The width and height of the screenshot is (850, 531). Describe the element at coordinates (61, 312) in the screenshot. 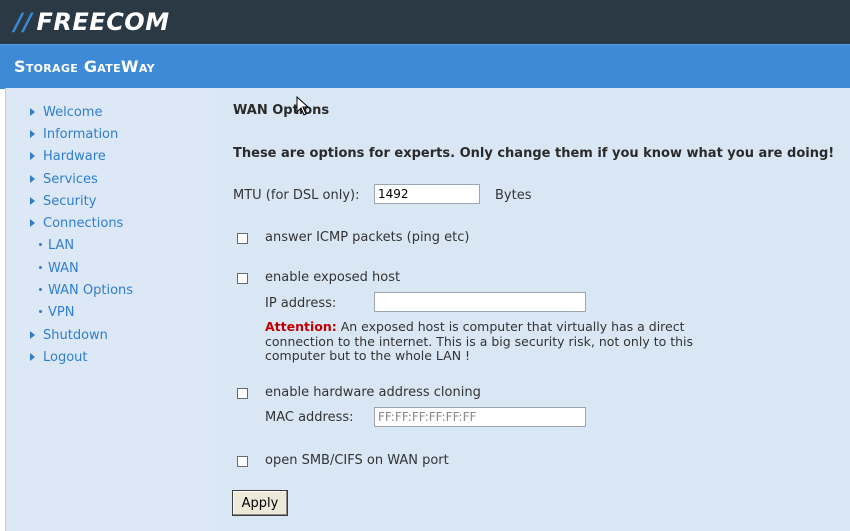

I see `sidebar-subitem-label: VPN` at that location.